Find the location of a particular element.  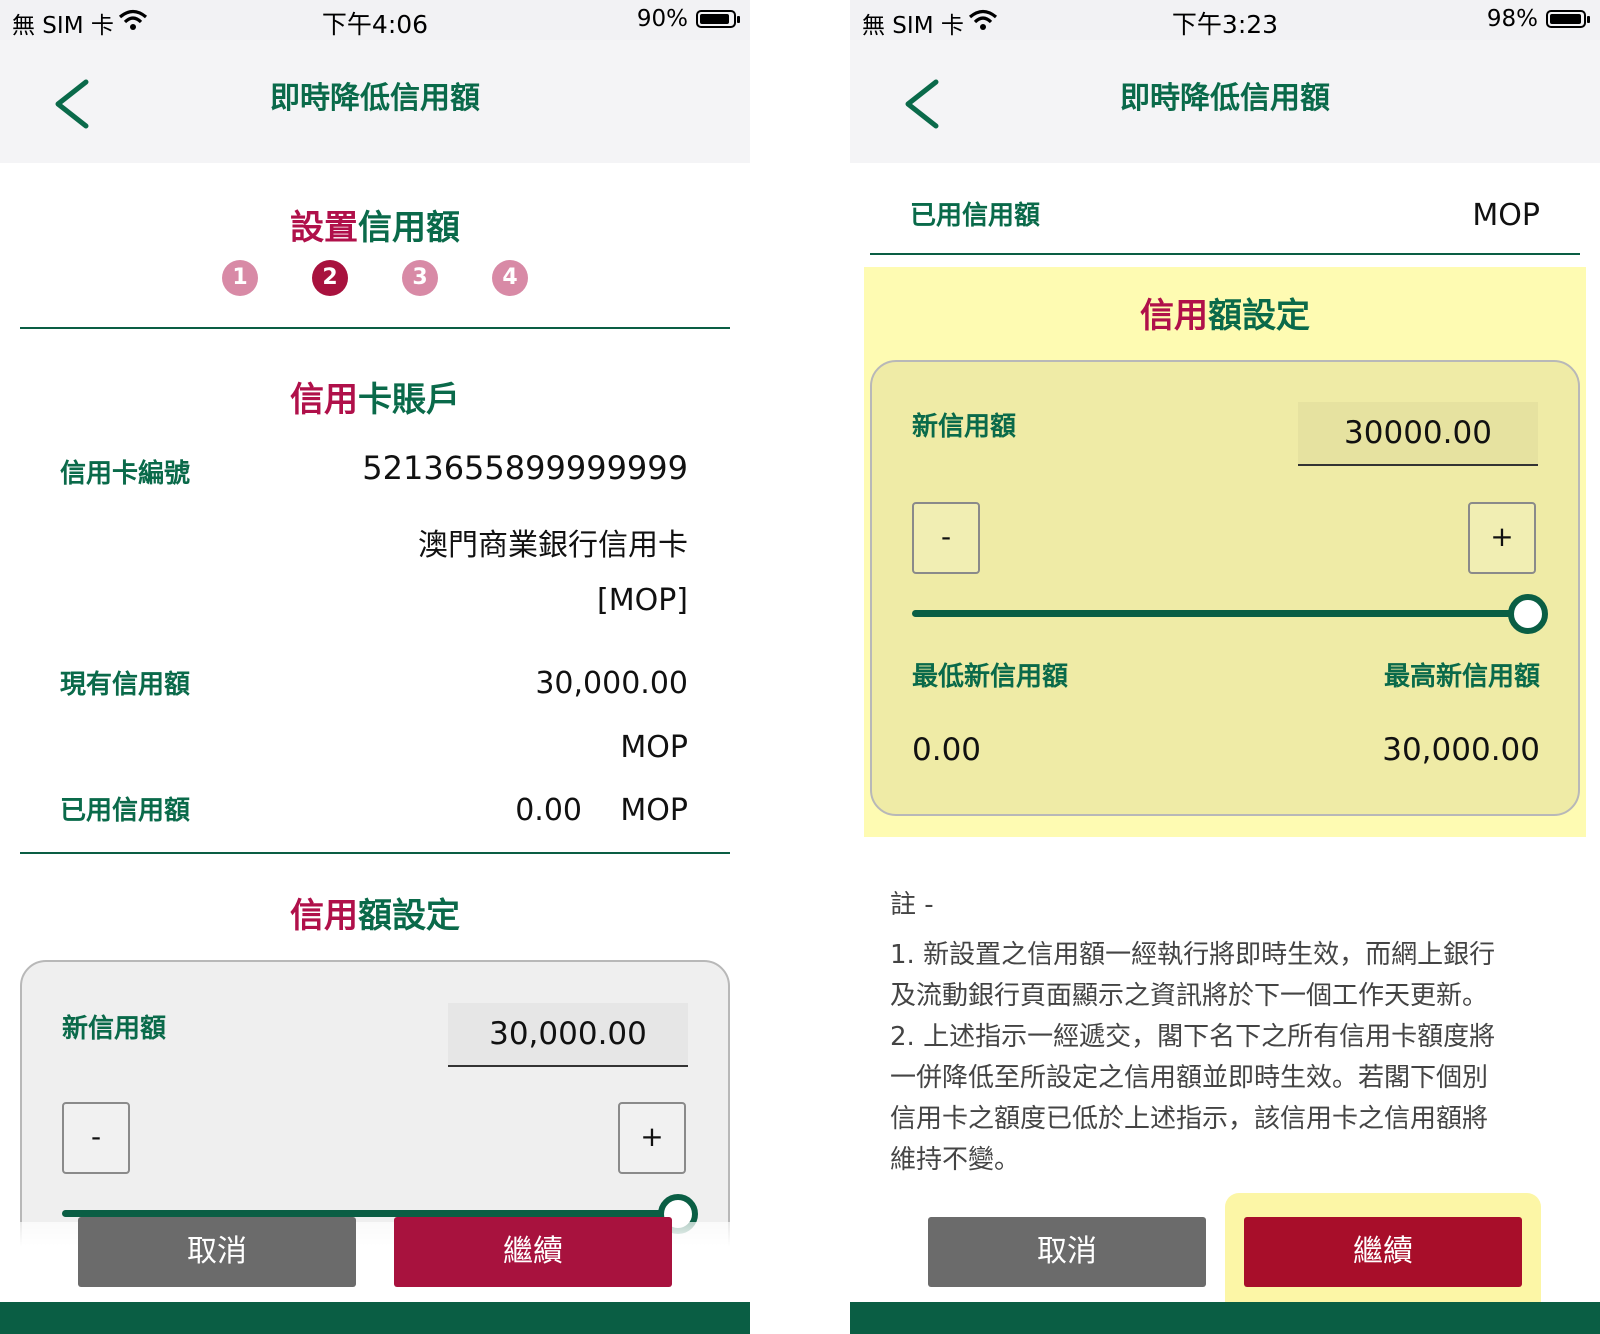

note-line: 及流動銀行頁面顯示之資訊將於下一個工作天更新。 is located at coordinates (1189, 996).